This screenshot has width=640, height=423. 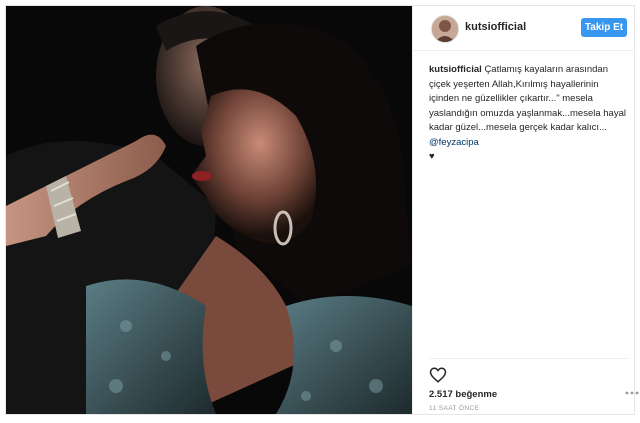 I want to click on post-actions: 2.517 beğenme 11 SAAT ÖNCE, so click(x=534, y=385).